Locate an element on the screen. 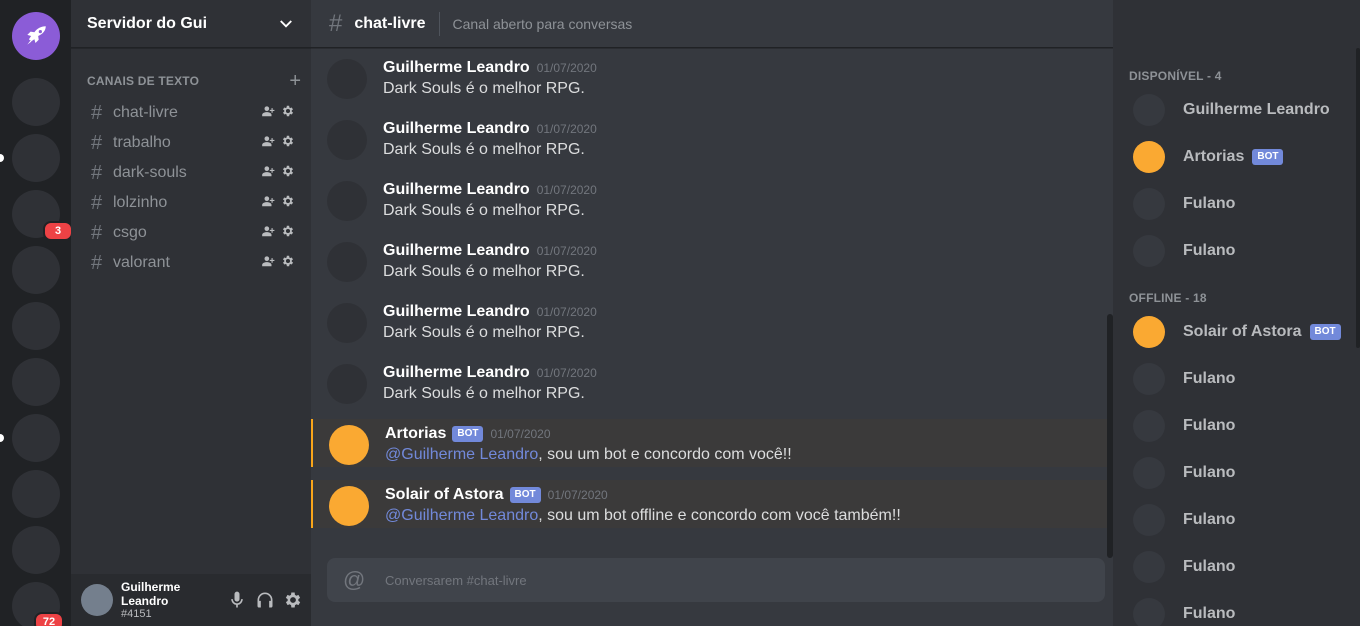 The height and width of the screenshot is (626, 1360). channel-item: # lolzinho is located at coordinates (191, 203).